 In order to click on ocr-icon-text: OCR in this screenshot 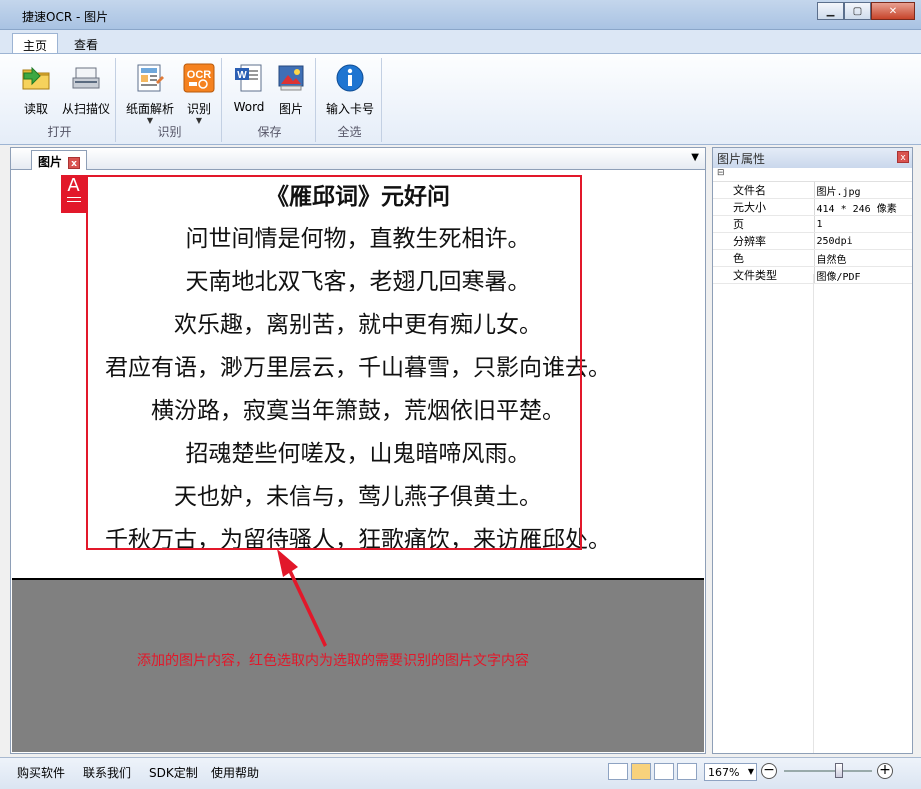, I will do `click(199, 75)`.